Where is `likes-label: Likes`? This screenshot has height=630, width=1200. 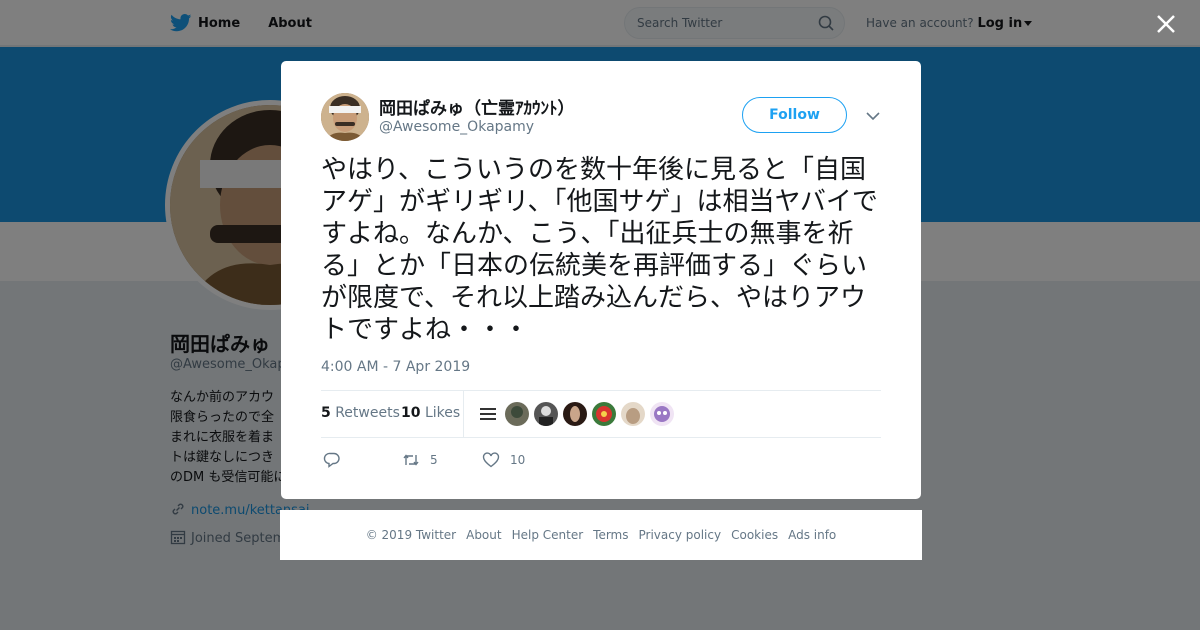 likes-label: Likes is located at coordinates (442, 413).